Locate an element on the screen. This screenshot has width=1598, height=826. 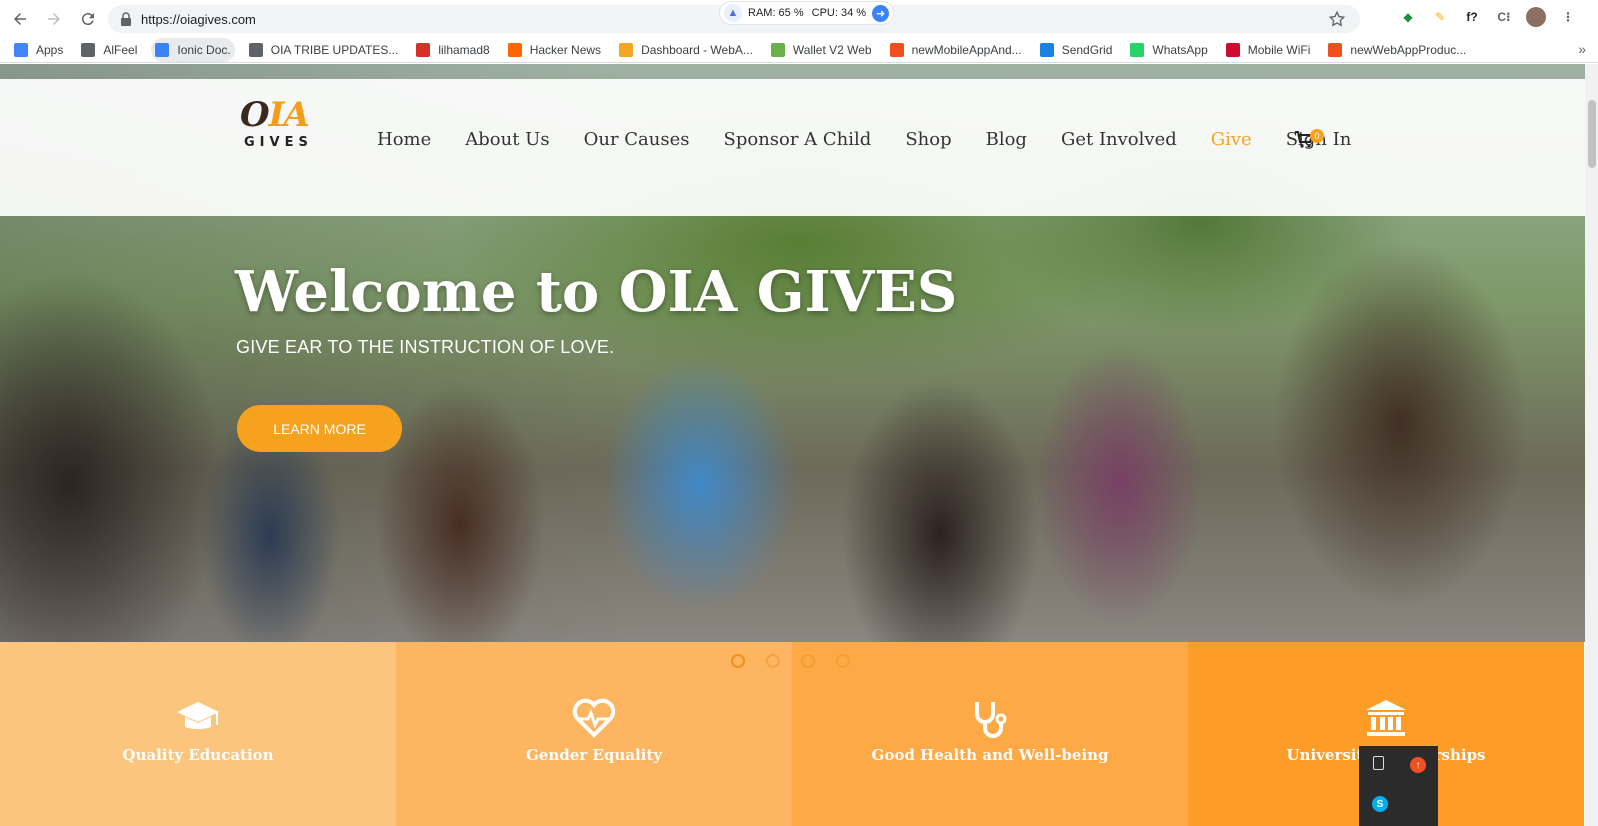
bookmark-label: Wallet V2 Web is located at coordinates (832, 49).